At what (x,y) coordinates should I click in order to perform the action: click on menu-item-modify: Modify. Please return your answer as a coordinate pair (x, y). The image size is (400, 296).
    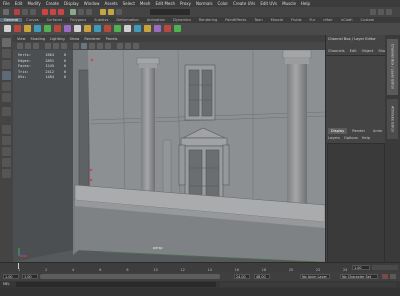
    Looking at the image, I should click on (33, 3).